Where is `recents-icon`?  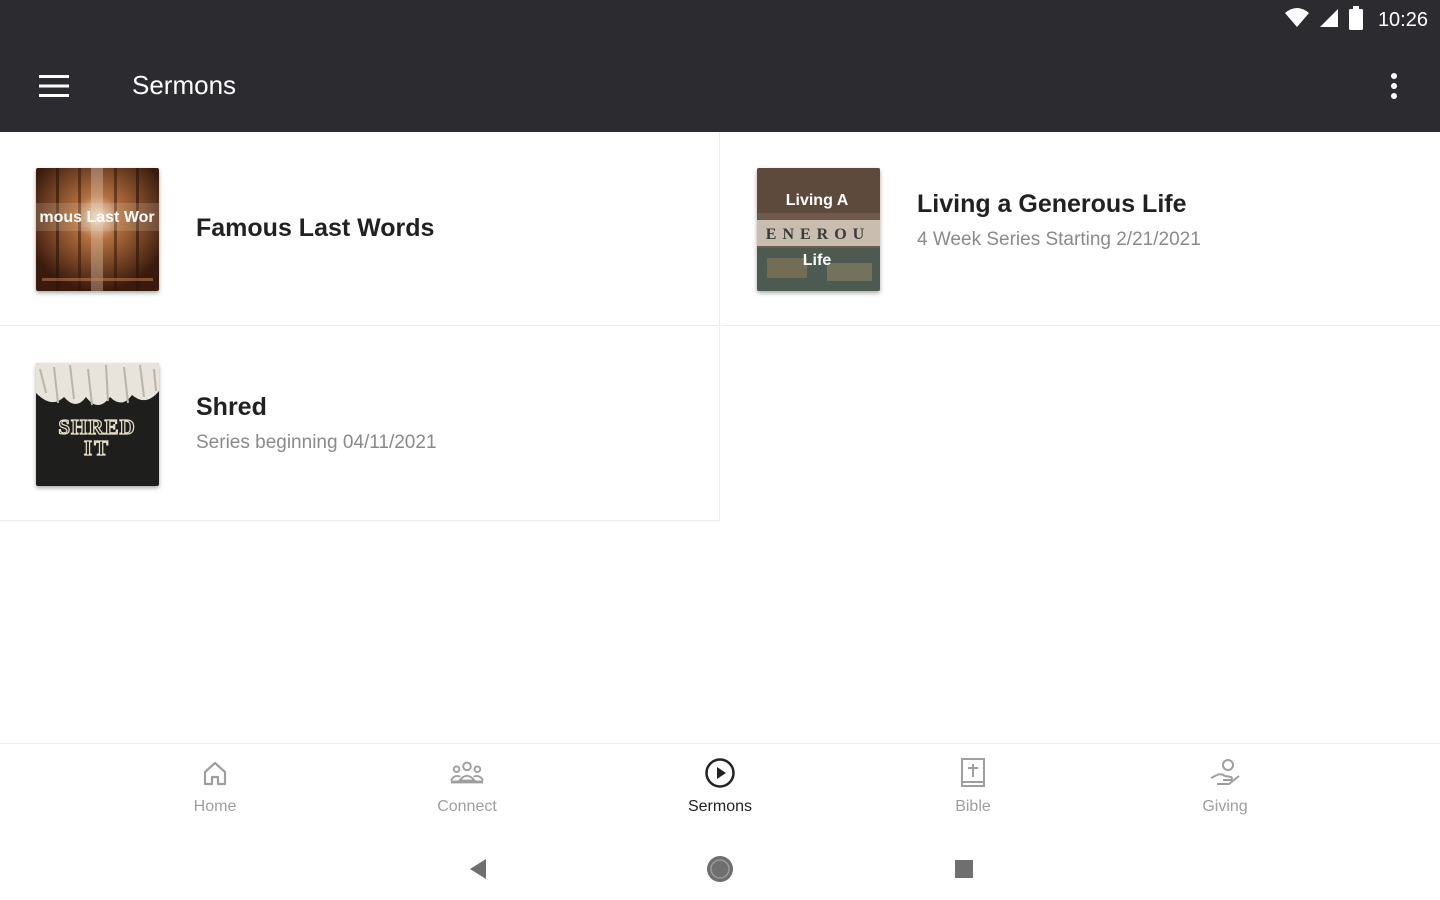
recents-icon is located at coordinates (964, 869).